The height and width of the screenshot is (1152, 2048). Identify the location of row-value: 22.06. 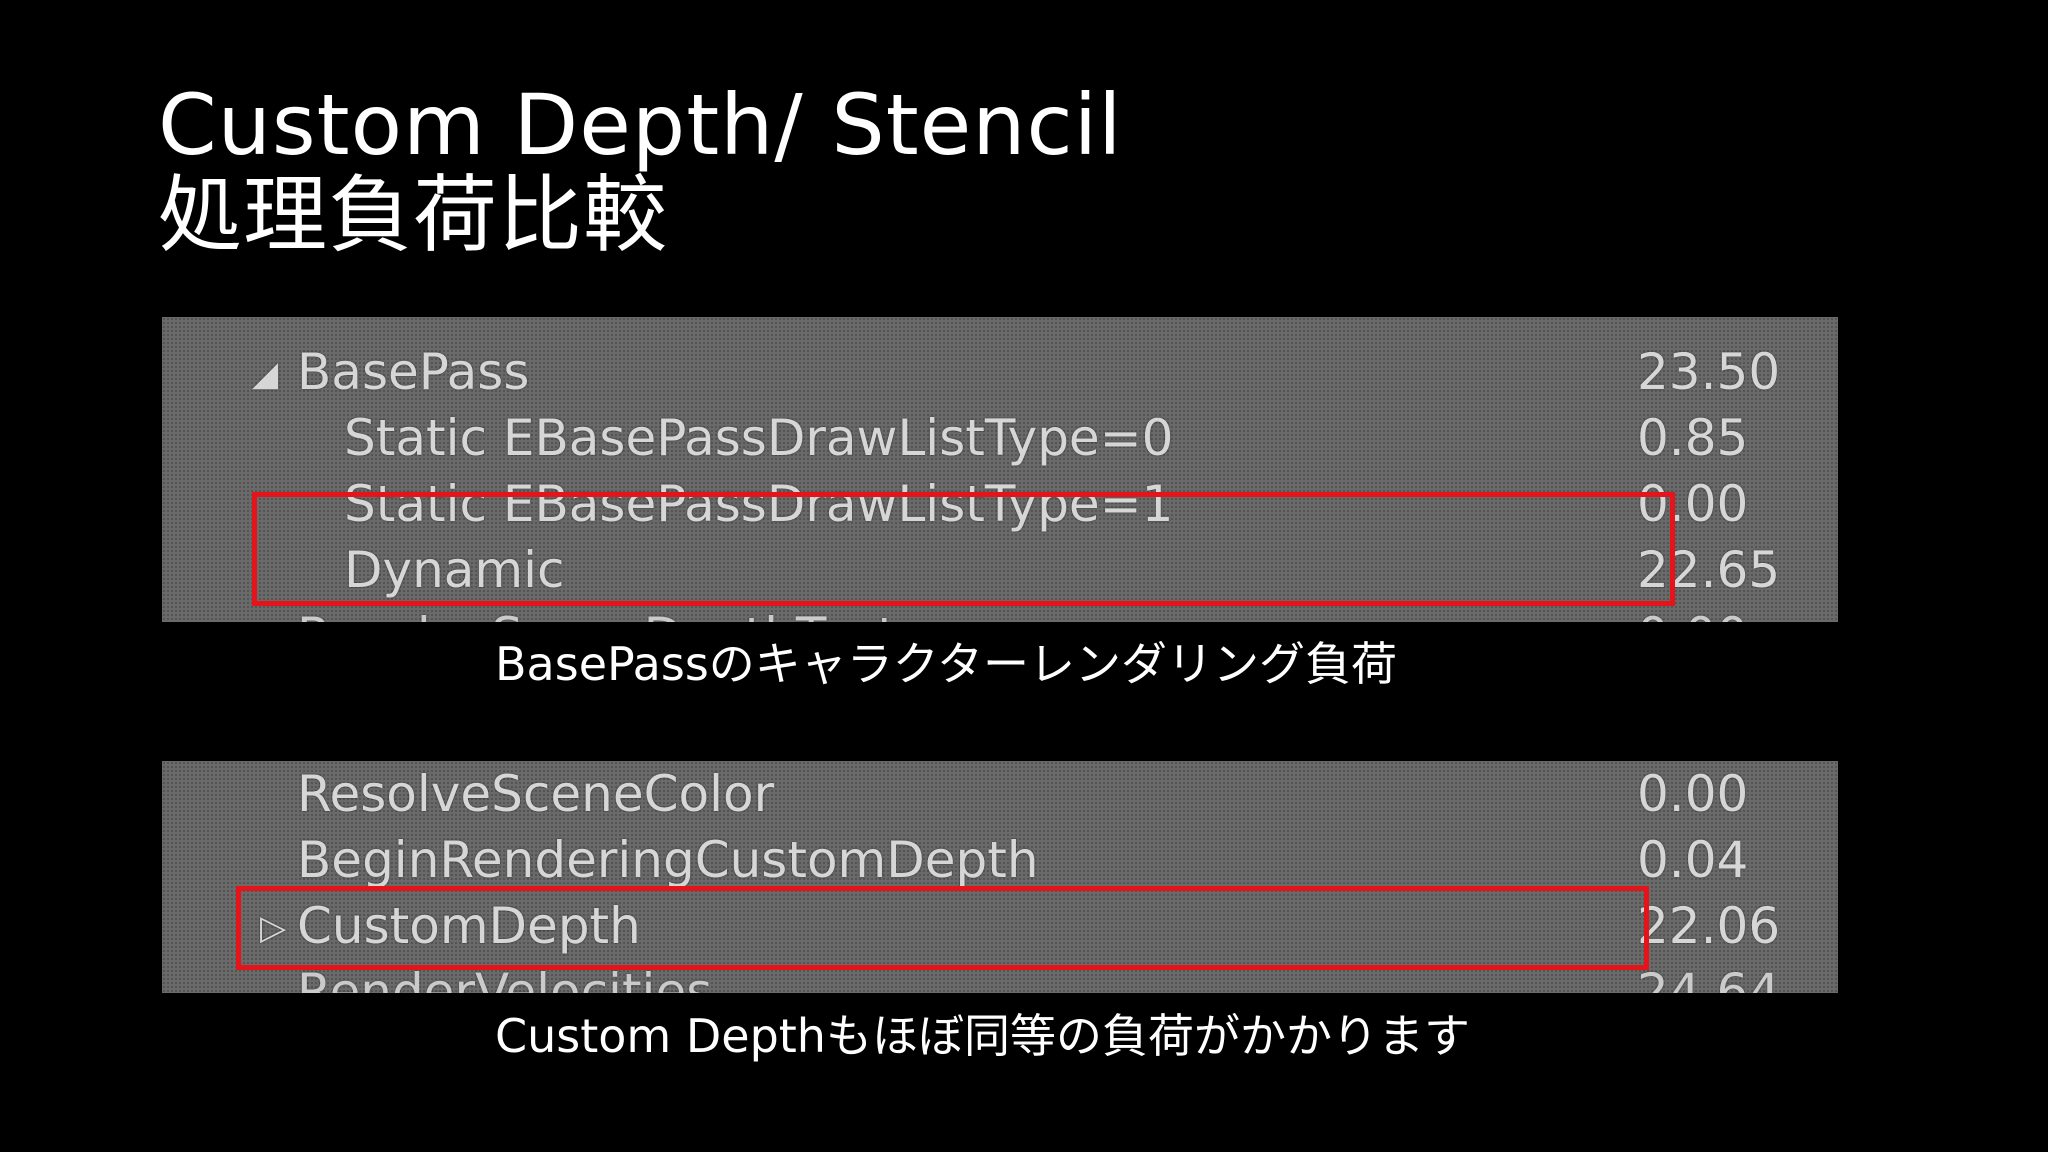
(1709, 926).